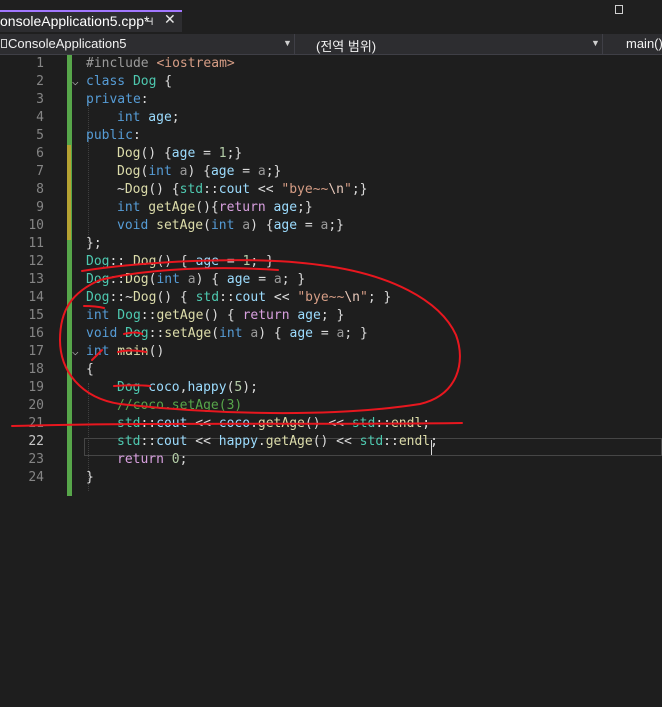 This screenshot has height=707, width=662. I want to click on line-number: 13, so click(36, 279).